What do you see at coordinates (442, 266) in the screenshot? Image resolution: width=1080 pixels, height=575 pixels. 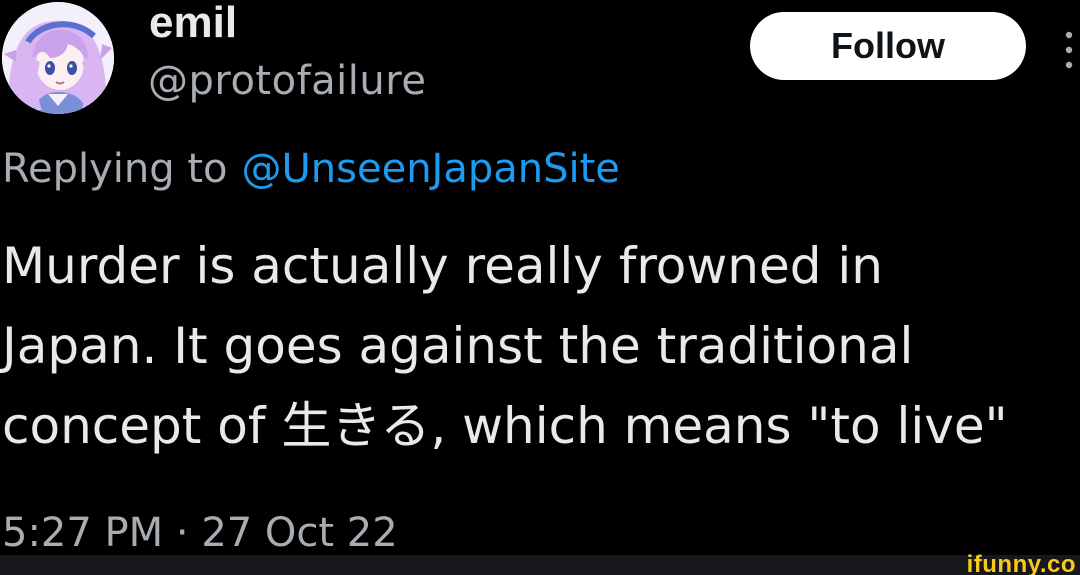 I see `tweet-text-line: Murder is actually really frowned in` at bounding box center [442, 266].